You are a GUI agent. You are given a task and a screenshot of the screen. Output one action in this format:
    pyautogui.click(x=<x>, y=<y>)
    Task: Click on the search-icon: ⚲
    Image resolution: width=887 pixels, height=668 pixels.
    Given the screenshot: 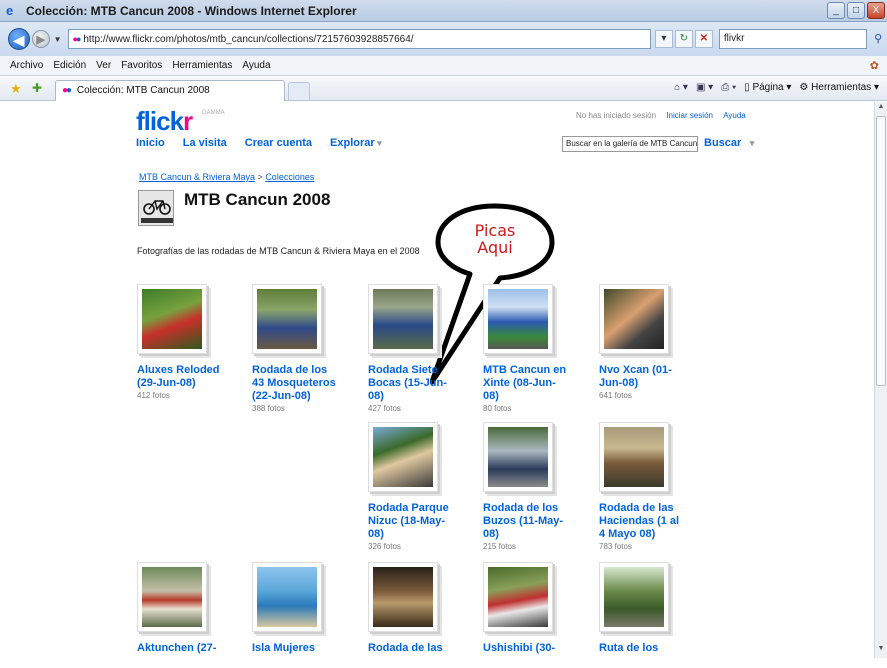 What is the action you would take?
    pyautogui.click(x=878, y=39)
    